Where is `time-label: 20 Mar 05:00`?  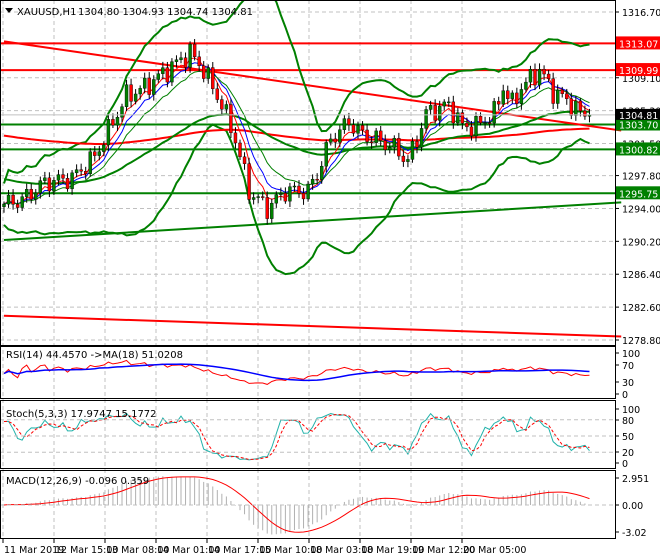
time-label: 20 Mar 05:00 is located at coordinates (494, 550).